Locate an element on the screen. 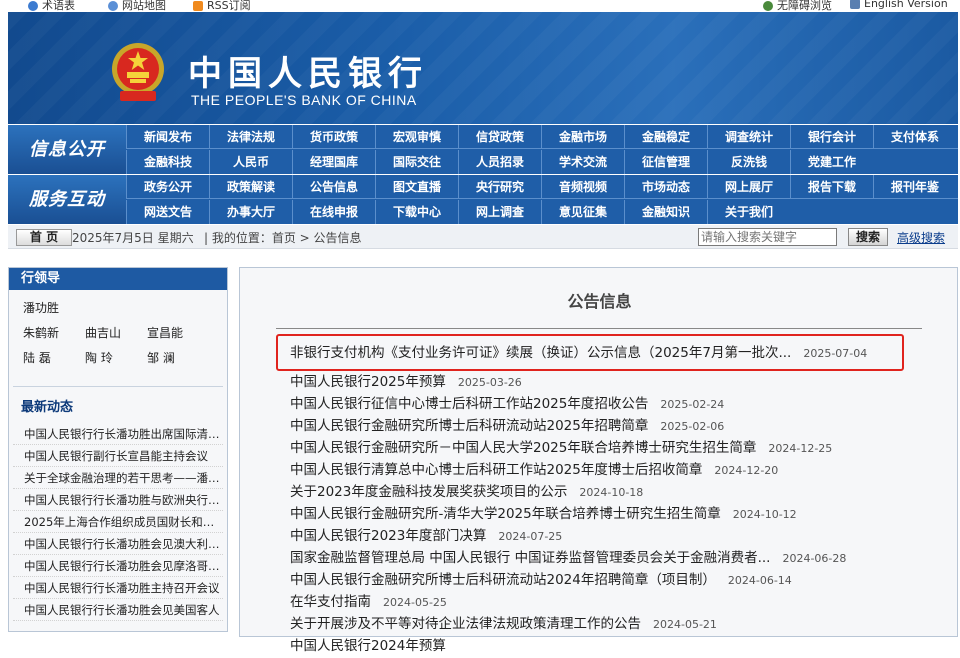  nav-item: 市场动态 is located at coordinates (665, 187).